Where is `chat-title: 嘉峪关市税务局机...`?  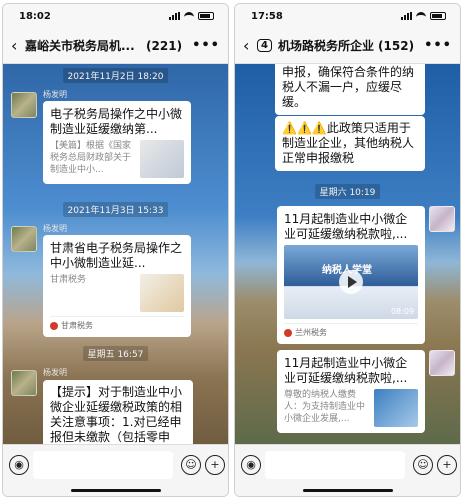 chat-title: 嘉峪关市税务局机... is located at coordinates (80, 46).